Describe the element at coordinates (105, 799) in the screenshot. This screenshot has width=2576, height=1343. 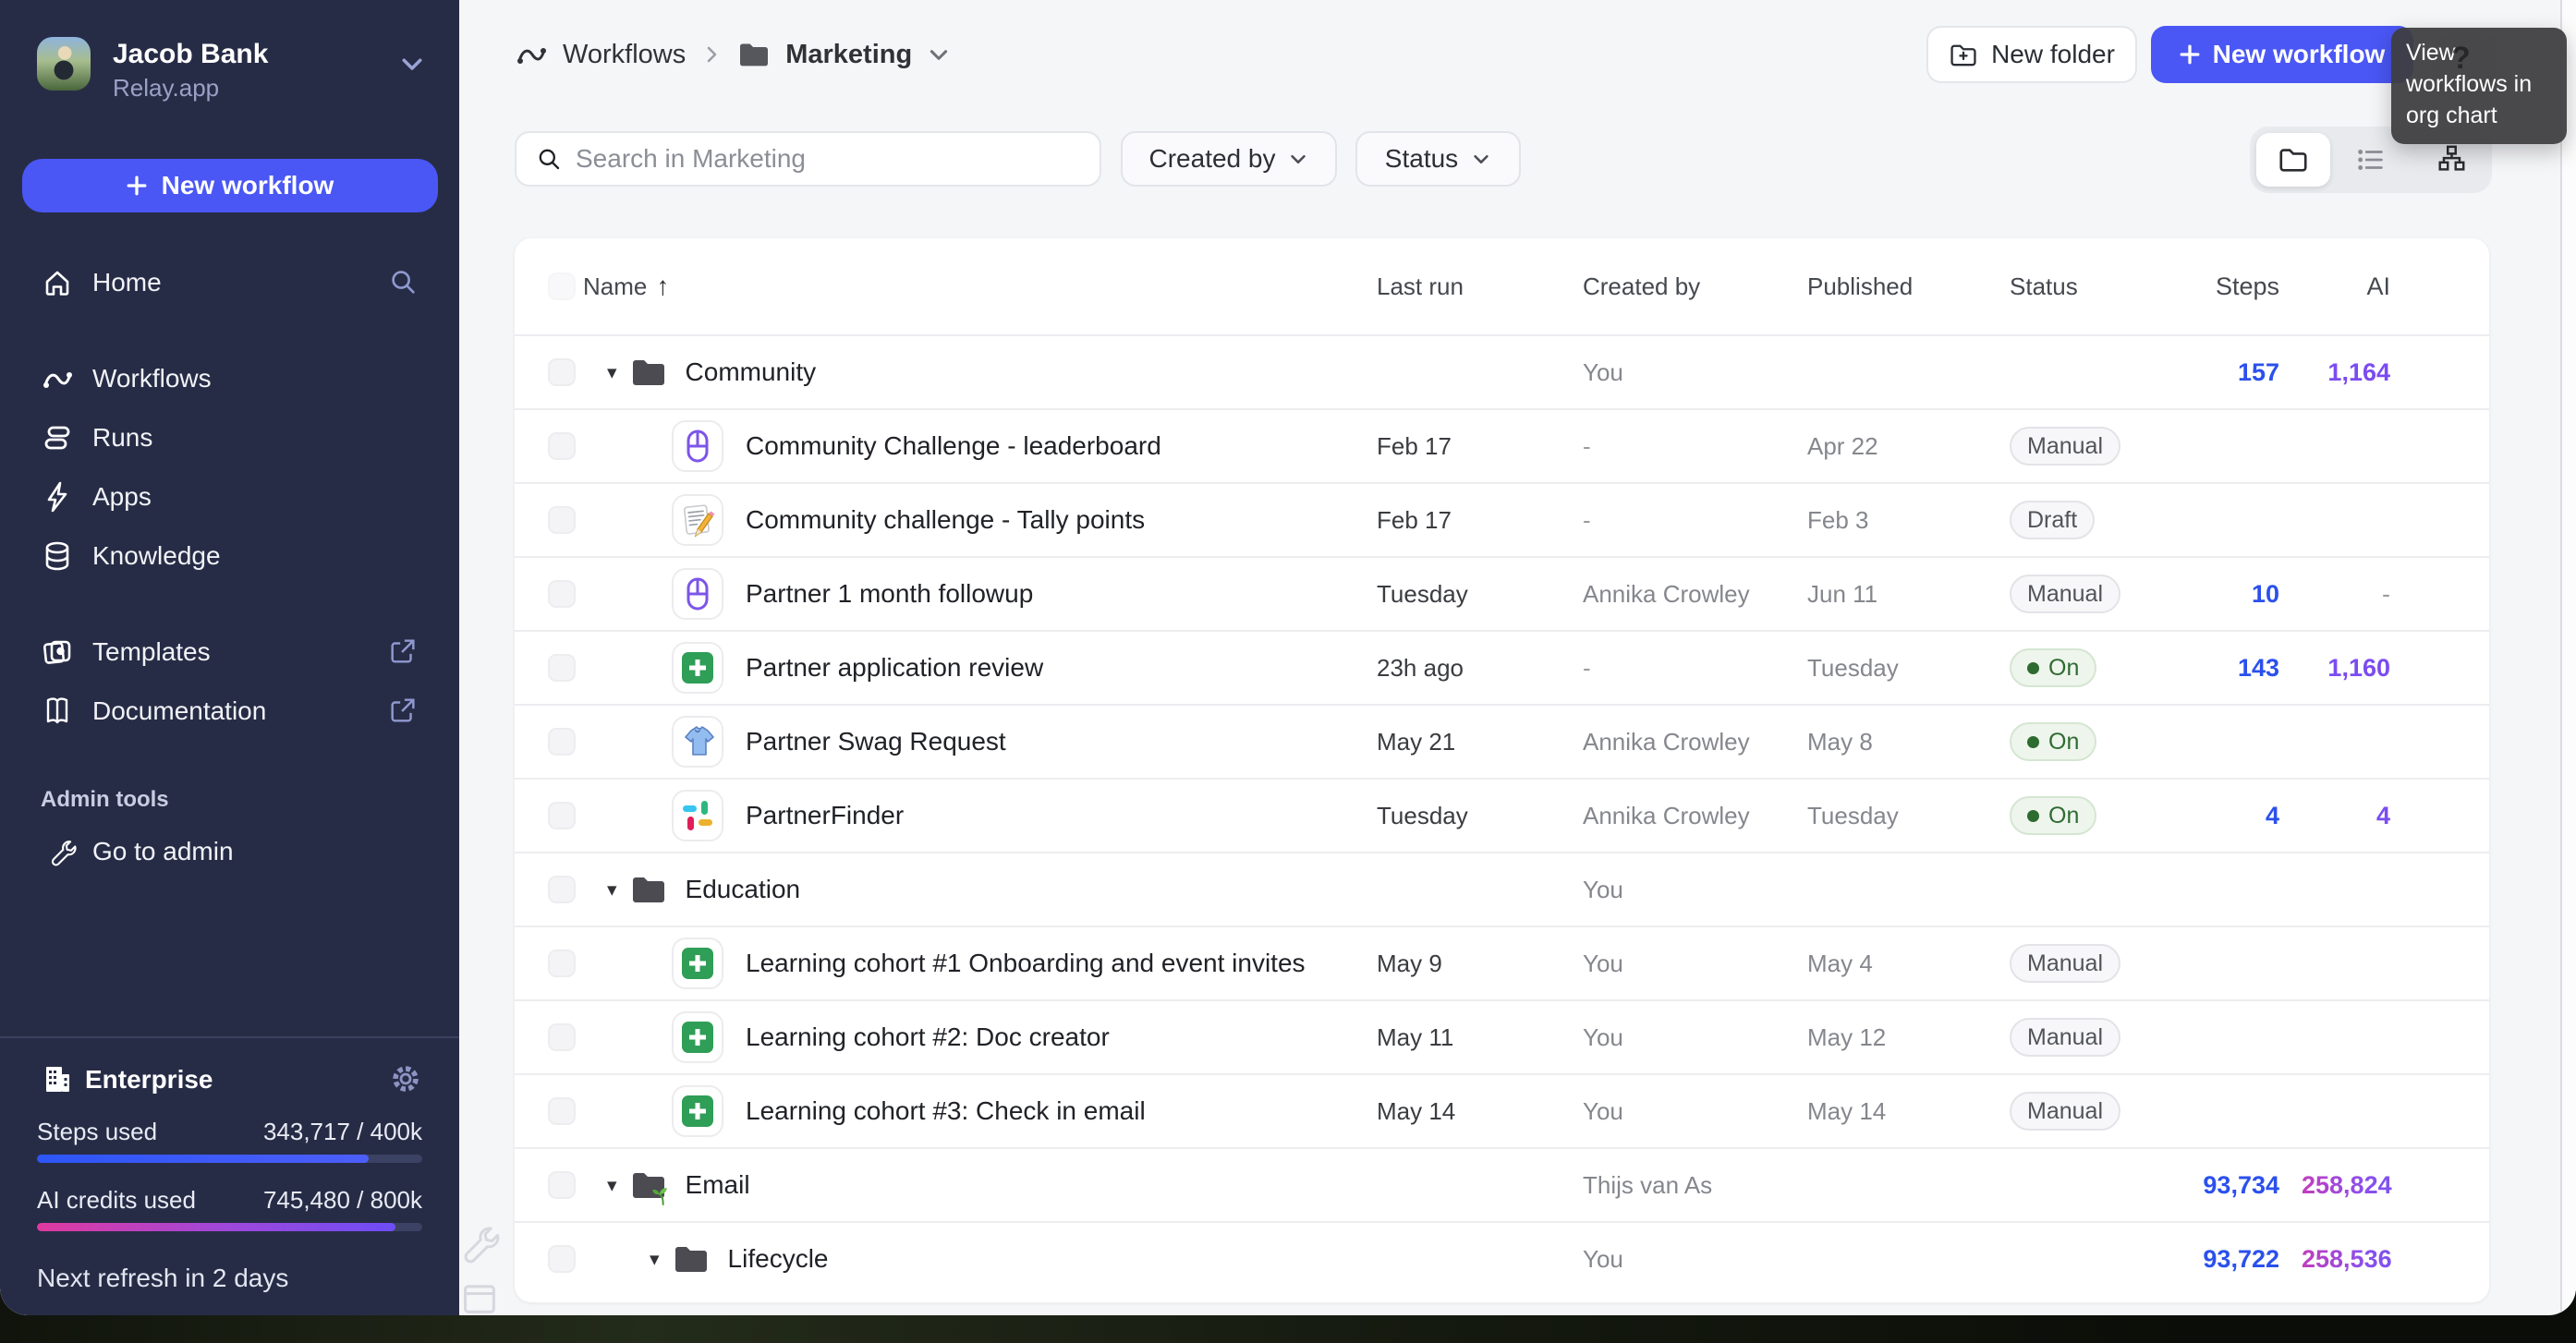
I see `admin-tools-section-label: Admin tools` at that location.